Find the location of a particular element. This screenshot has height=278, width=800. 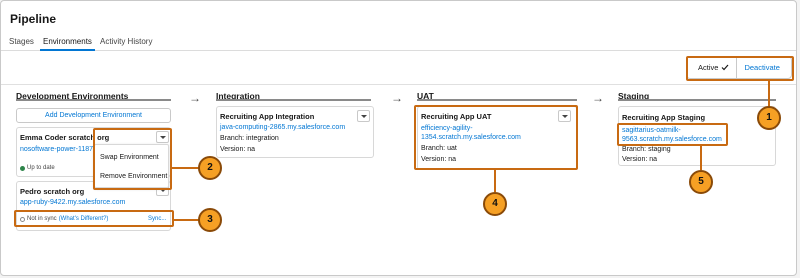

card-name: Pedro scratch org is located at coordinates (52, 191).